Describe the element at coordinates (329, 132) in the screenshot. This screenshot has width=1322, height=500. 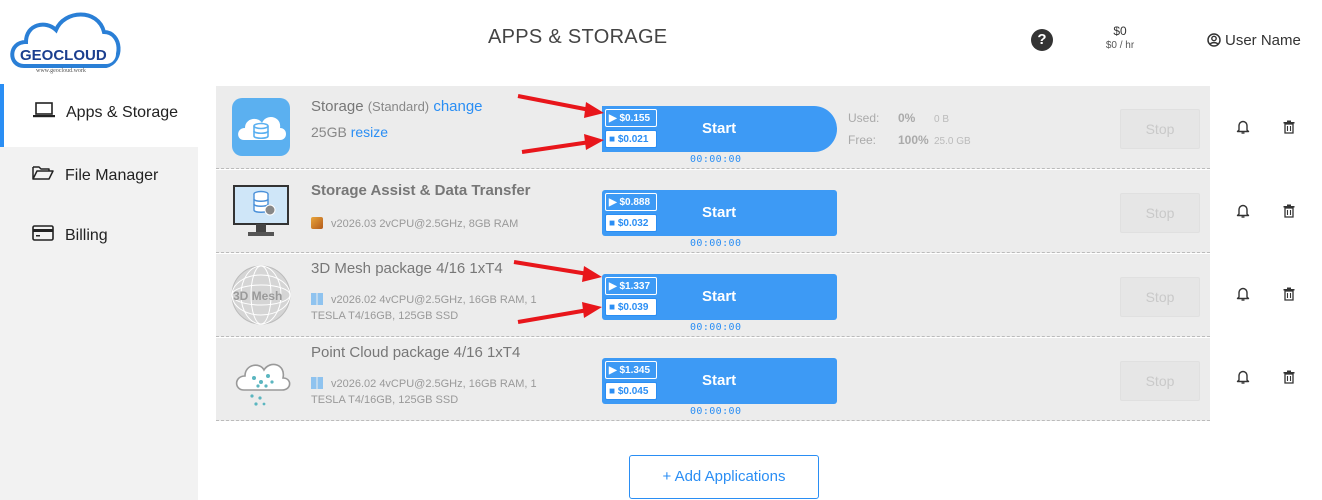
I see `size-value: 25GB` at that location.